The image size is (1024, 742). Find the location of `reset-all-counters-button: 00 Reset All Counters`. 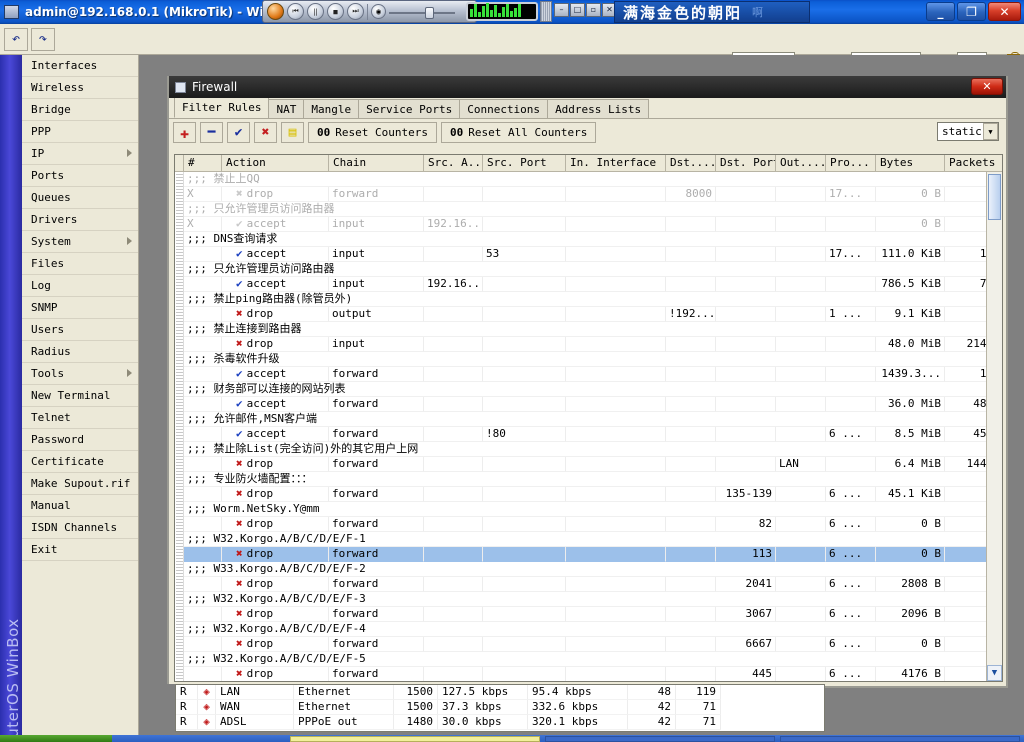

reset-all-counters-button: 00 Reset All Counters is located at coordinates (518, 132).